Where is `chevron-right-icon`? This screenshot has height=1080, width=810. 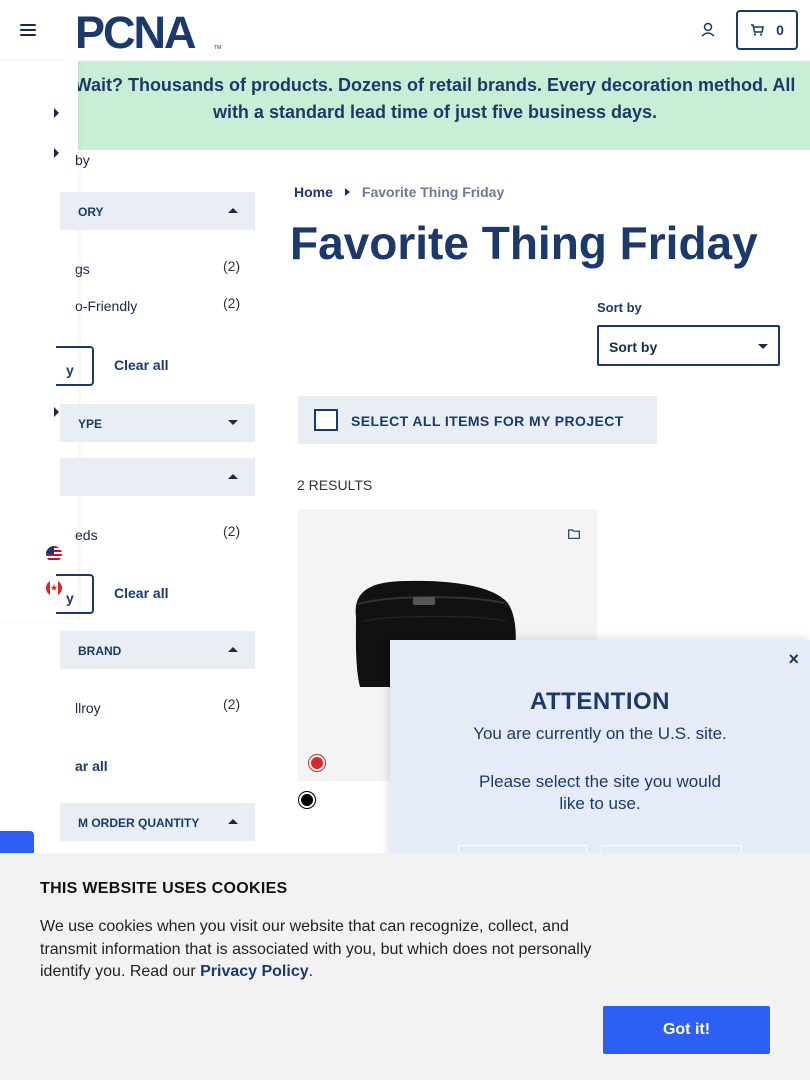 chevron-right-icon is located at coordinates (347, 192).